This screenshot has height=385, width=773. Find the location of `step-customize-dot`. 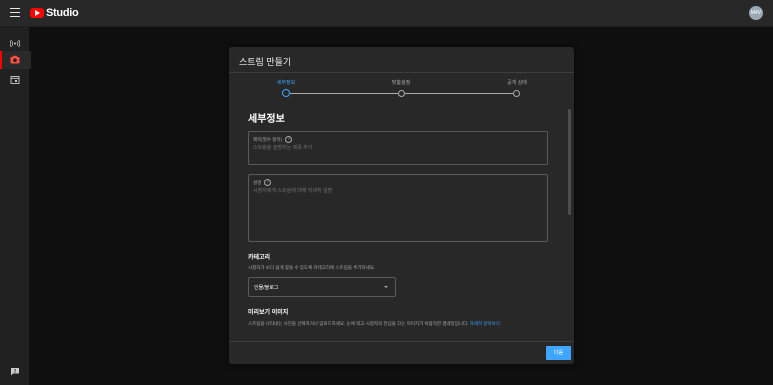

step-customize-dot is located at coordinates (401, 93).